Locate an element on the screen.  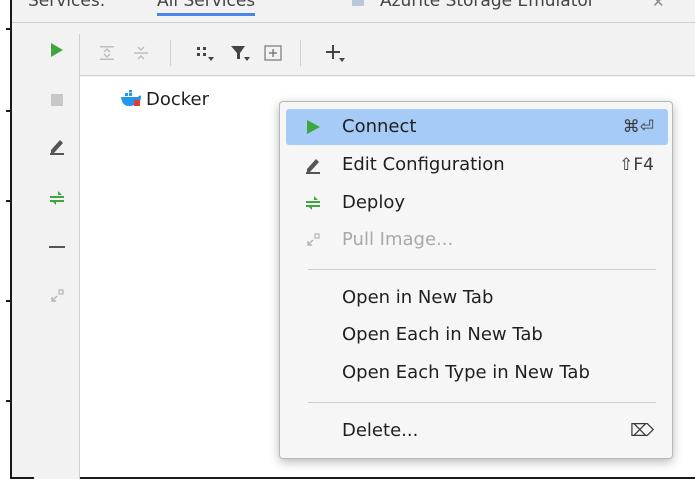
deploy-button is located at coordinates (57, 198).